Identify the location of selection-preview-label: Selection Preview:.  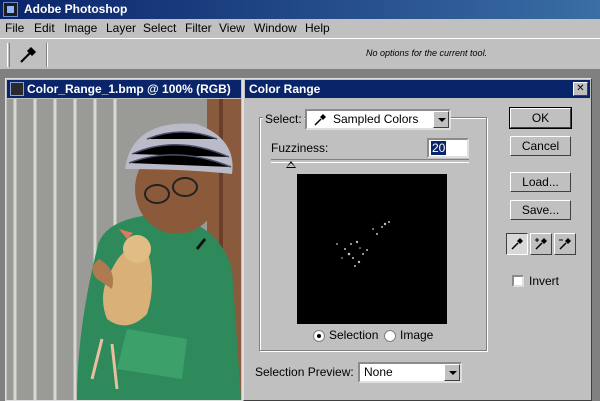
(304, 372).